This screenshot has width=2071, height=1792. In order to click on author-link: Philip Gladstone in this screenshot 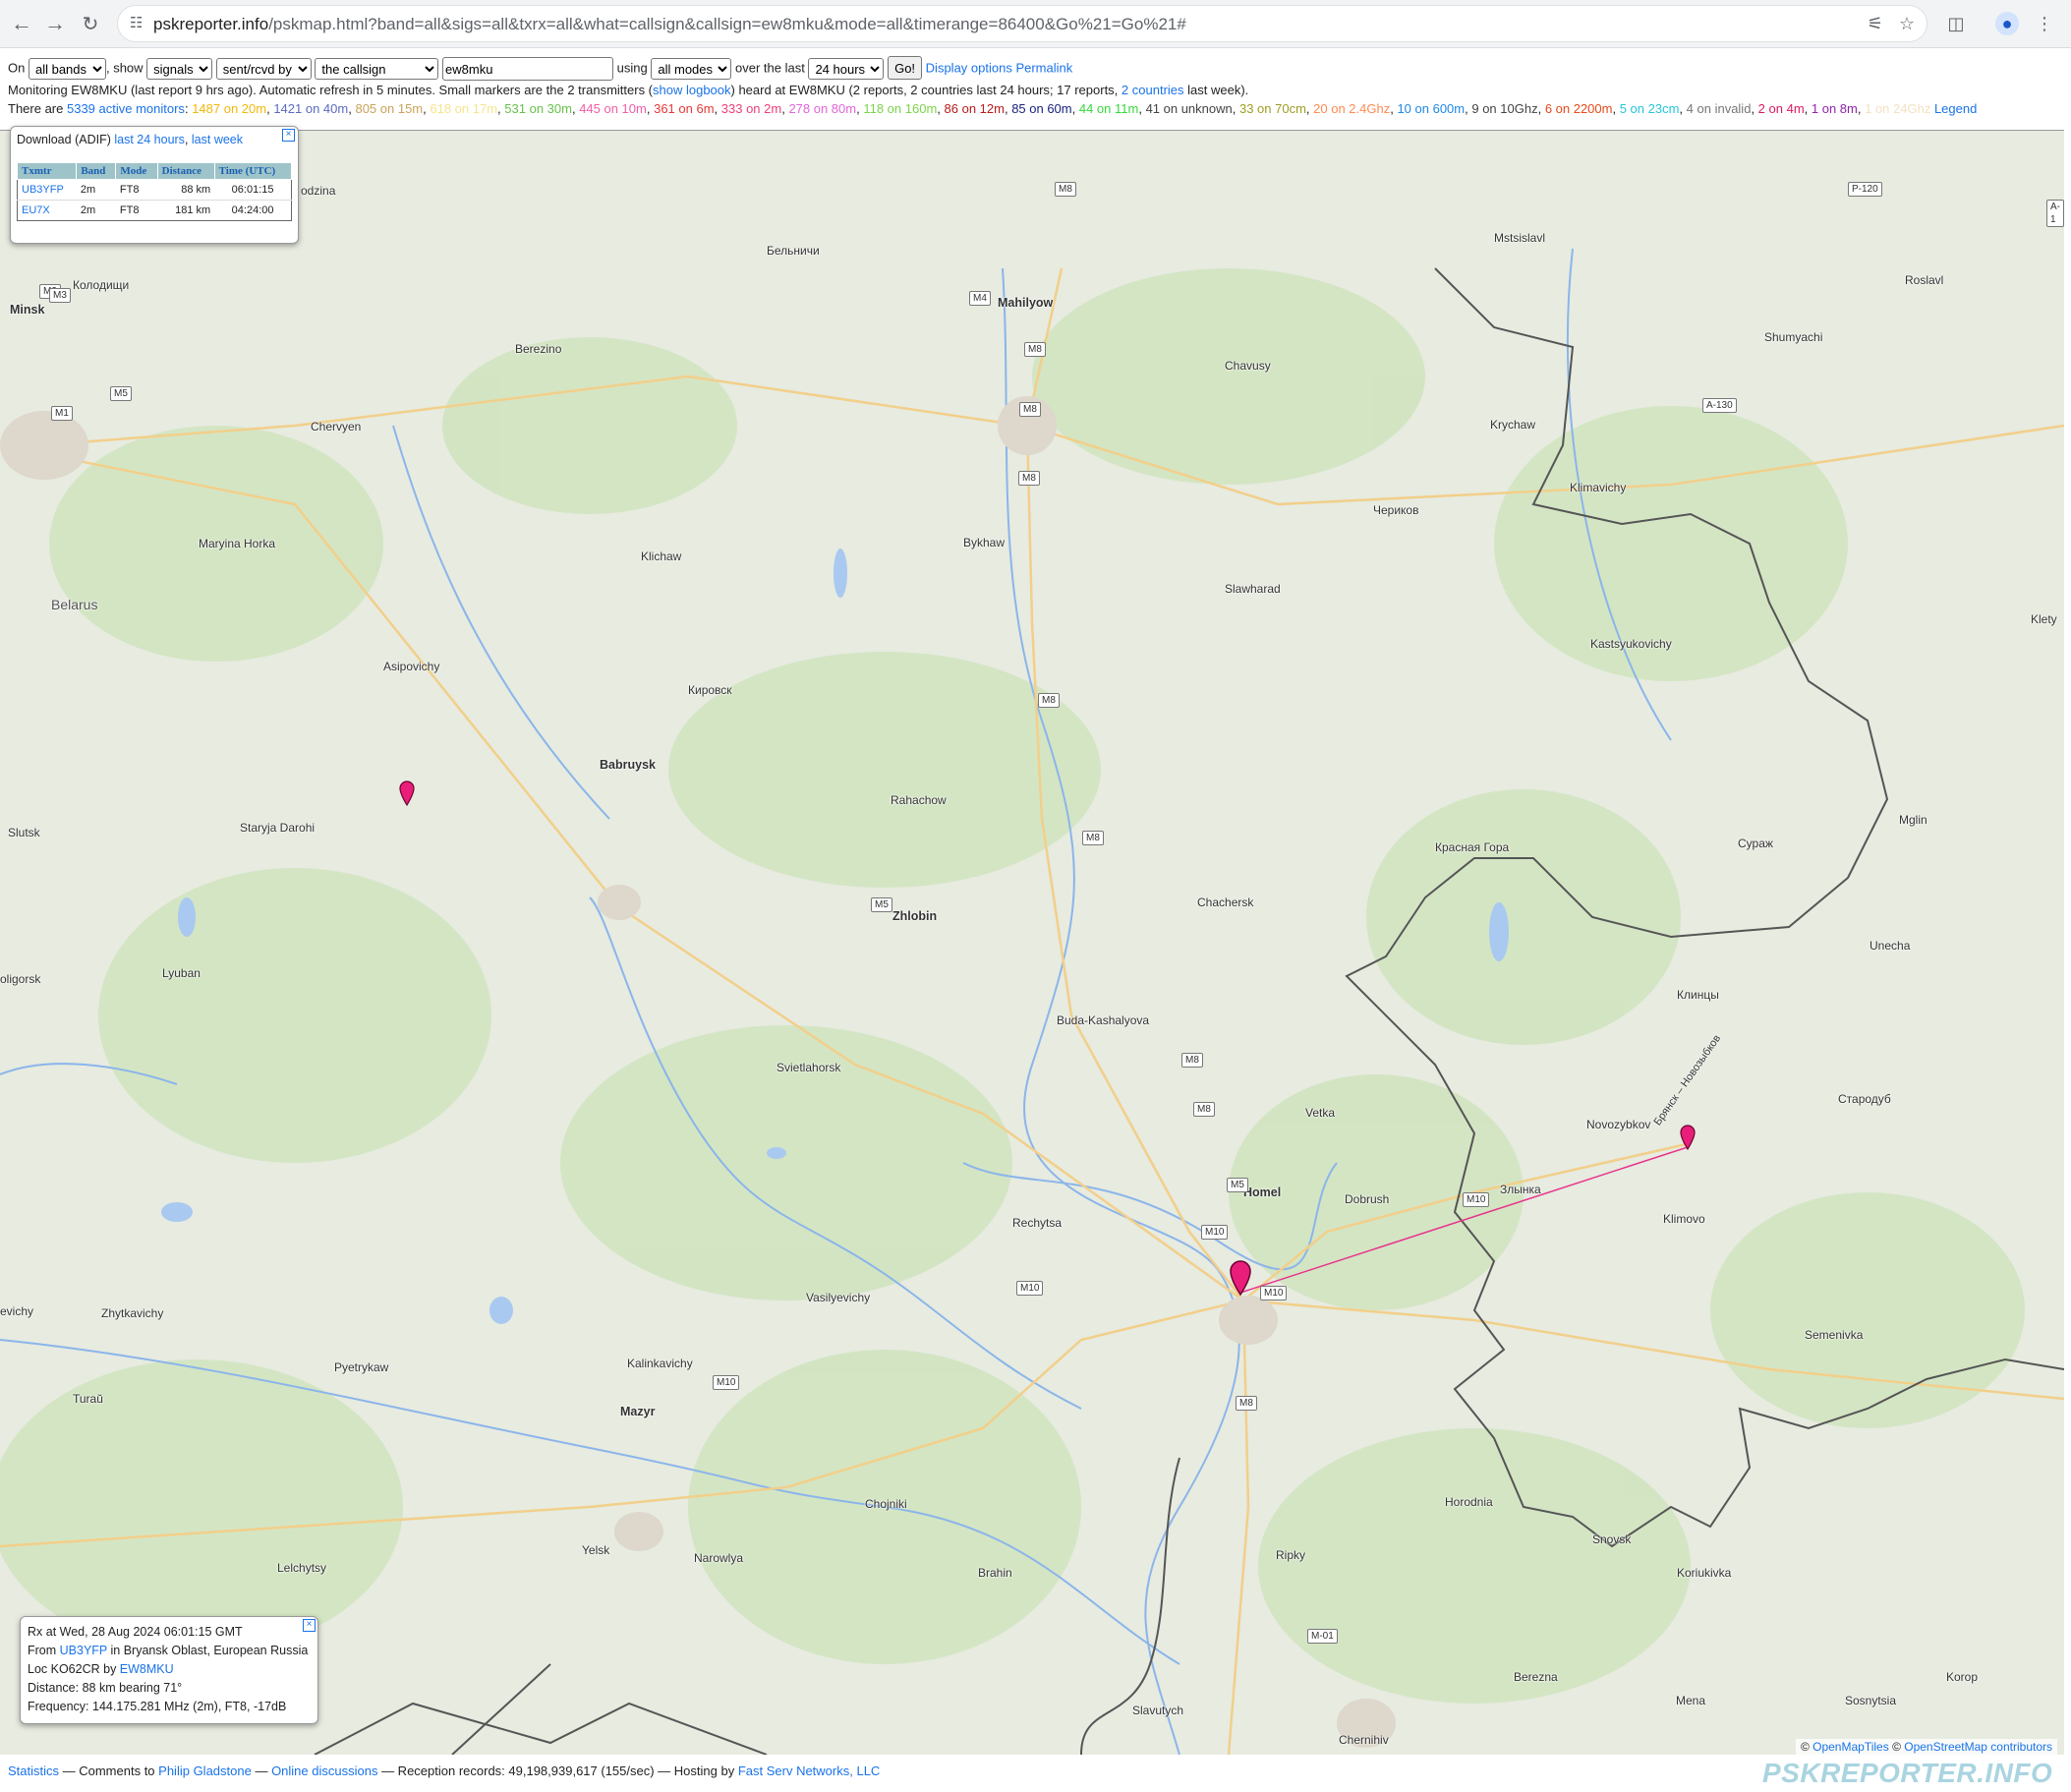, I will do `click(205, 1770)`.